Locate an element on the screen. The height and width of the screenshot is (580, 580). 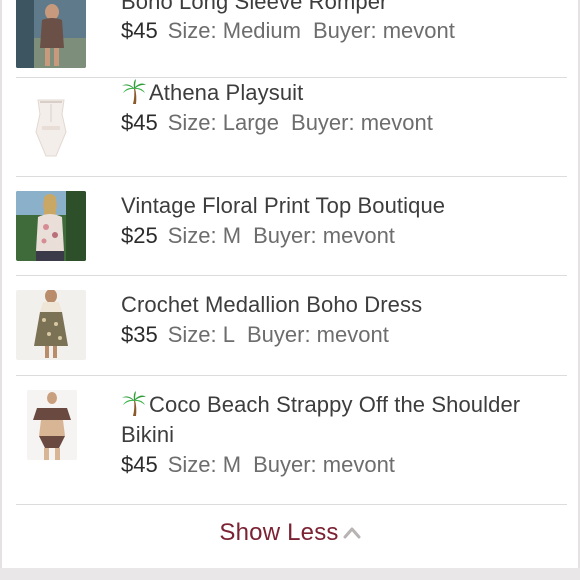
listing-meta: $35 Size: L Buyer: mevont is located at coordinates (342, 335).